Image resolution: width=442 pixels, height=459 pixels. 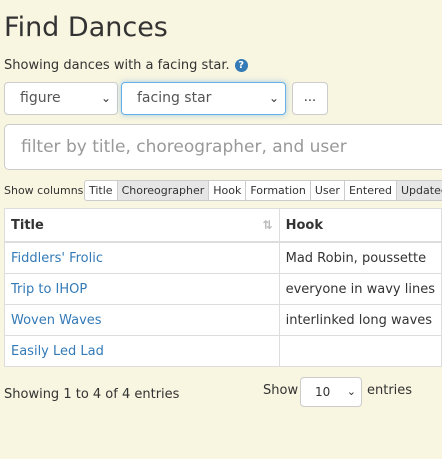 I want to click on dance-link: Fiddlers' Frolic, so click(x=57, y=258).